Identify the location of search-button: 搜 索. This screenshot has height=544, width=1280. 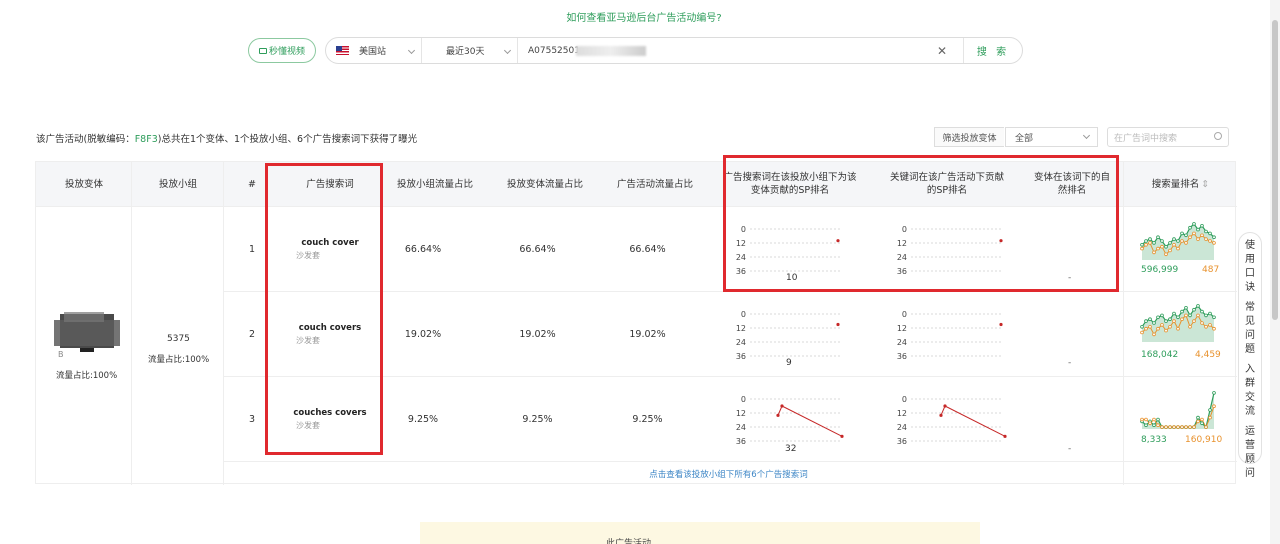
(993, 50).